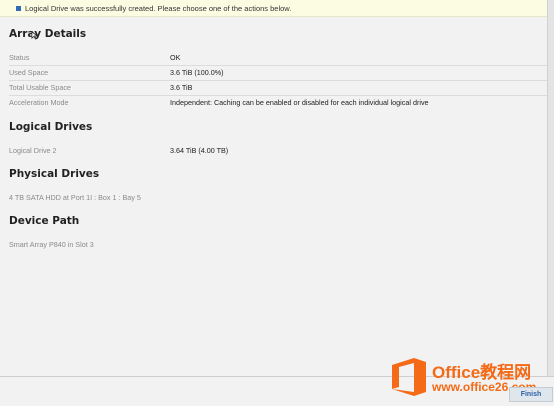 This screenshot has width=554, height=406. Describe the element at coordinates (89, 150) in the screenshot. I see `logical-drive-name: Logical Drive 2` at that location.